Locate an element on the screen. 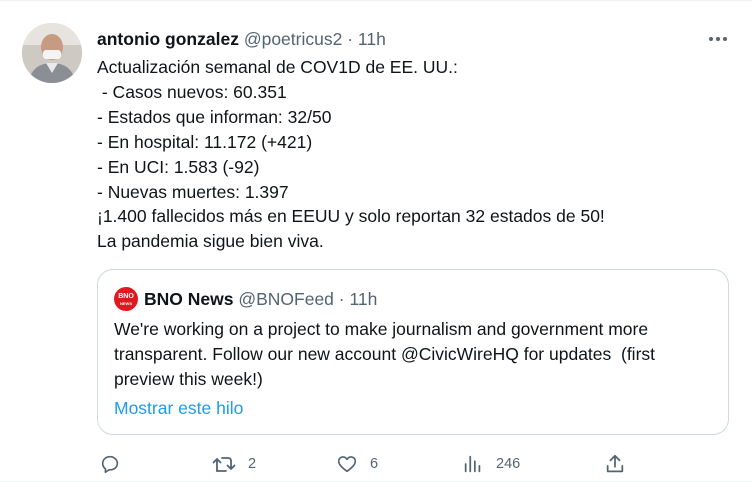  author-avatar is located at coordinates (52, 53).